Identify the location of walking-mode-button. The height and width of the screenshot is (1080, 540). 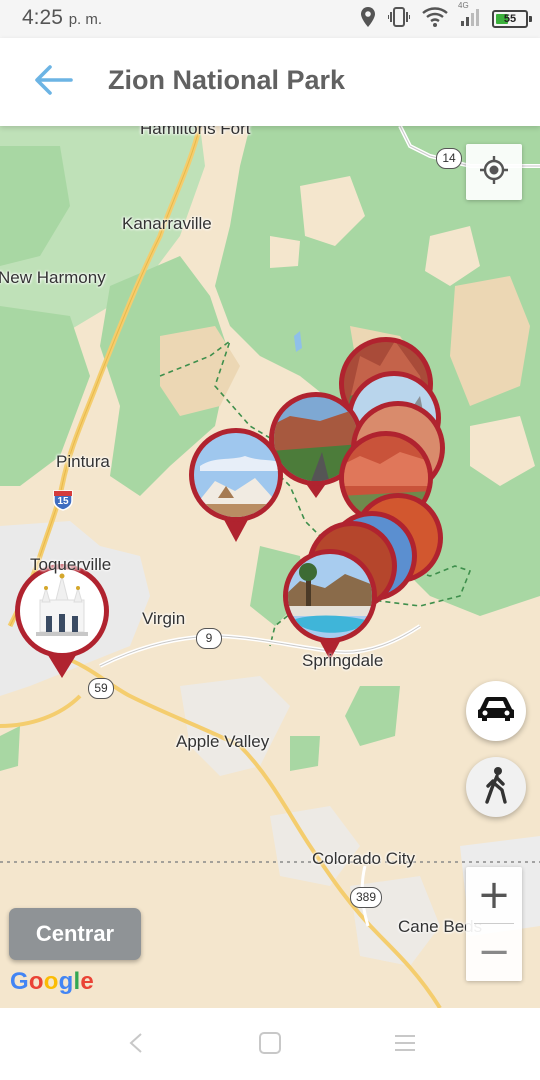
(496, 787).